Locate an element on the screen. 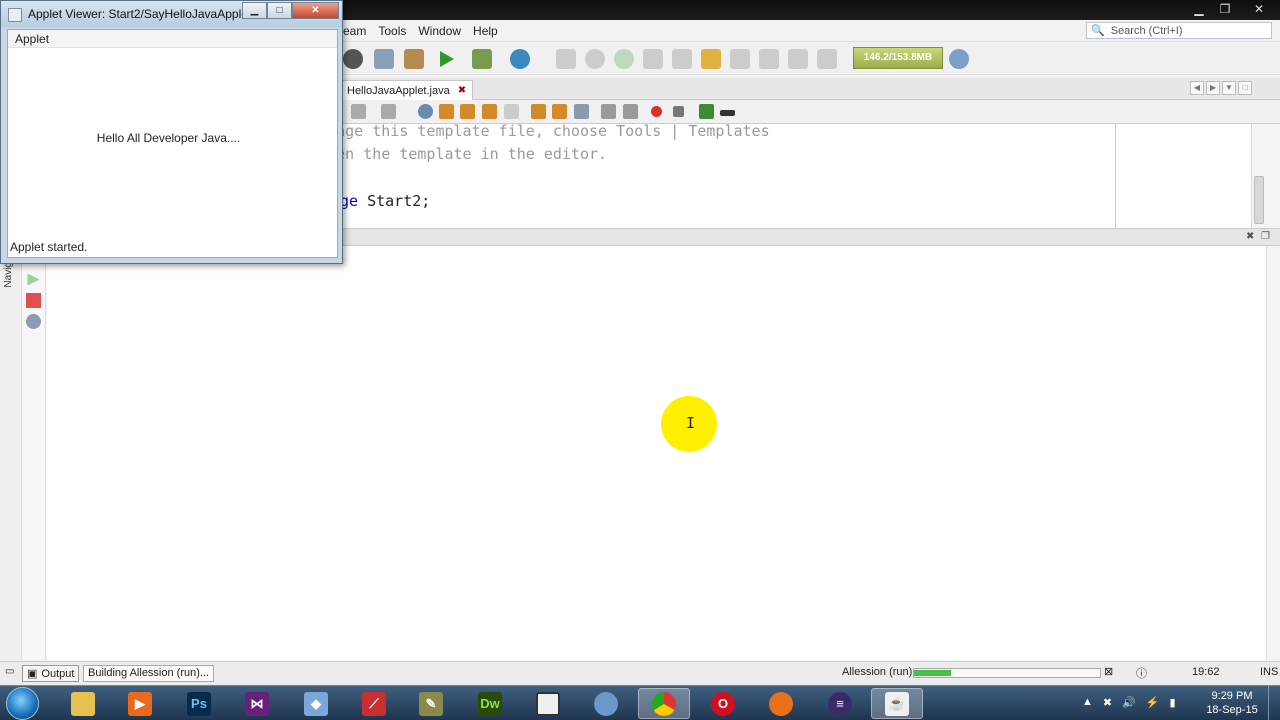  taskbar-firefox is located at coordinates (781, 703).